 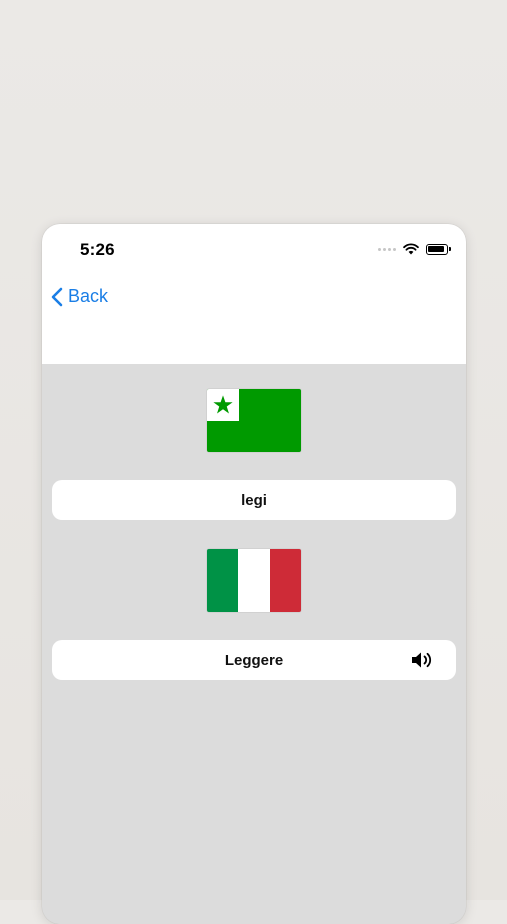 I want to click on source-word-row: legi, so click(x=254, y=500).